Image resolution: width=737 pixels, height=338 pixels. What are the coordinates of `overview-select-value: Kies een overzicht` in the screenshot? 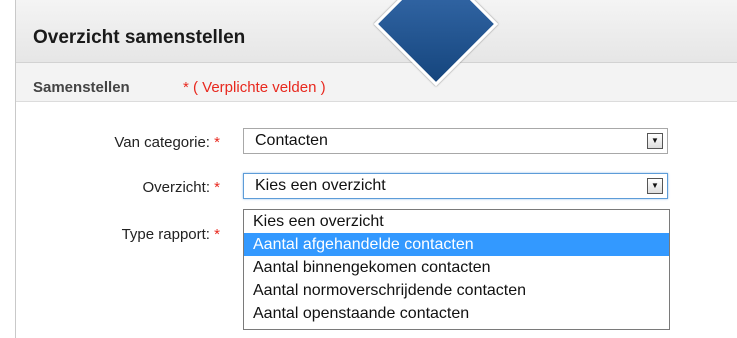 It's located at (320, 185).